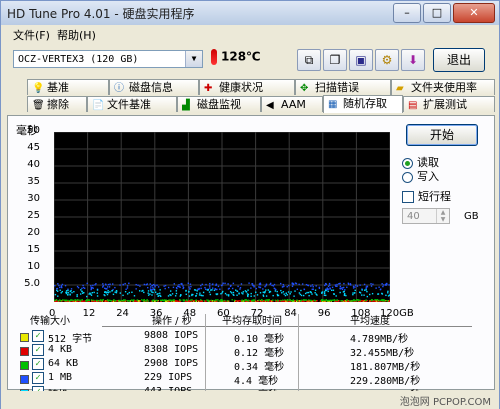 The width and height of the screenshot is (500, 409). What do you see at coordinates (407, 13) in the screenshot?
I see `minimize-button: –` at bounding box center [407, 13].